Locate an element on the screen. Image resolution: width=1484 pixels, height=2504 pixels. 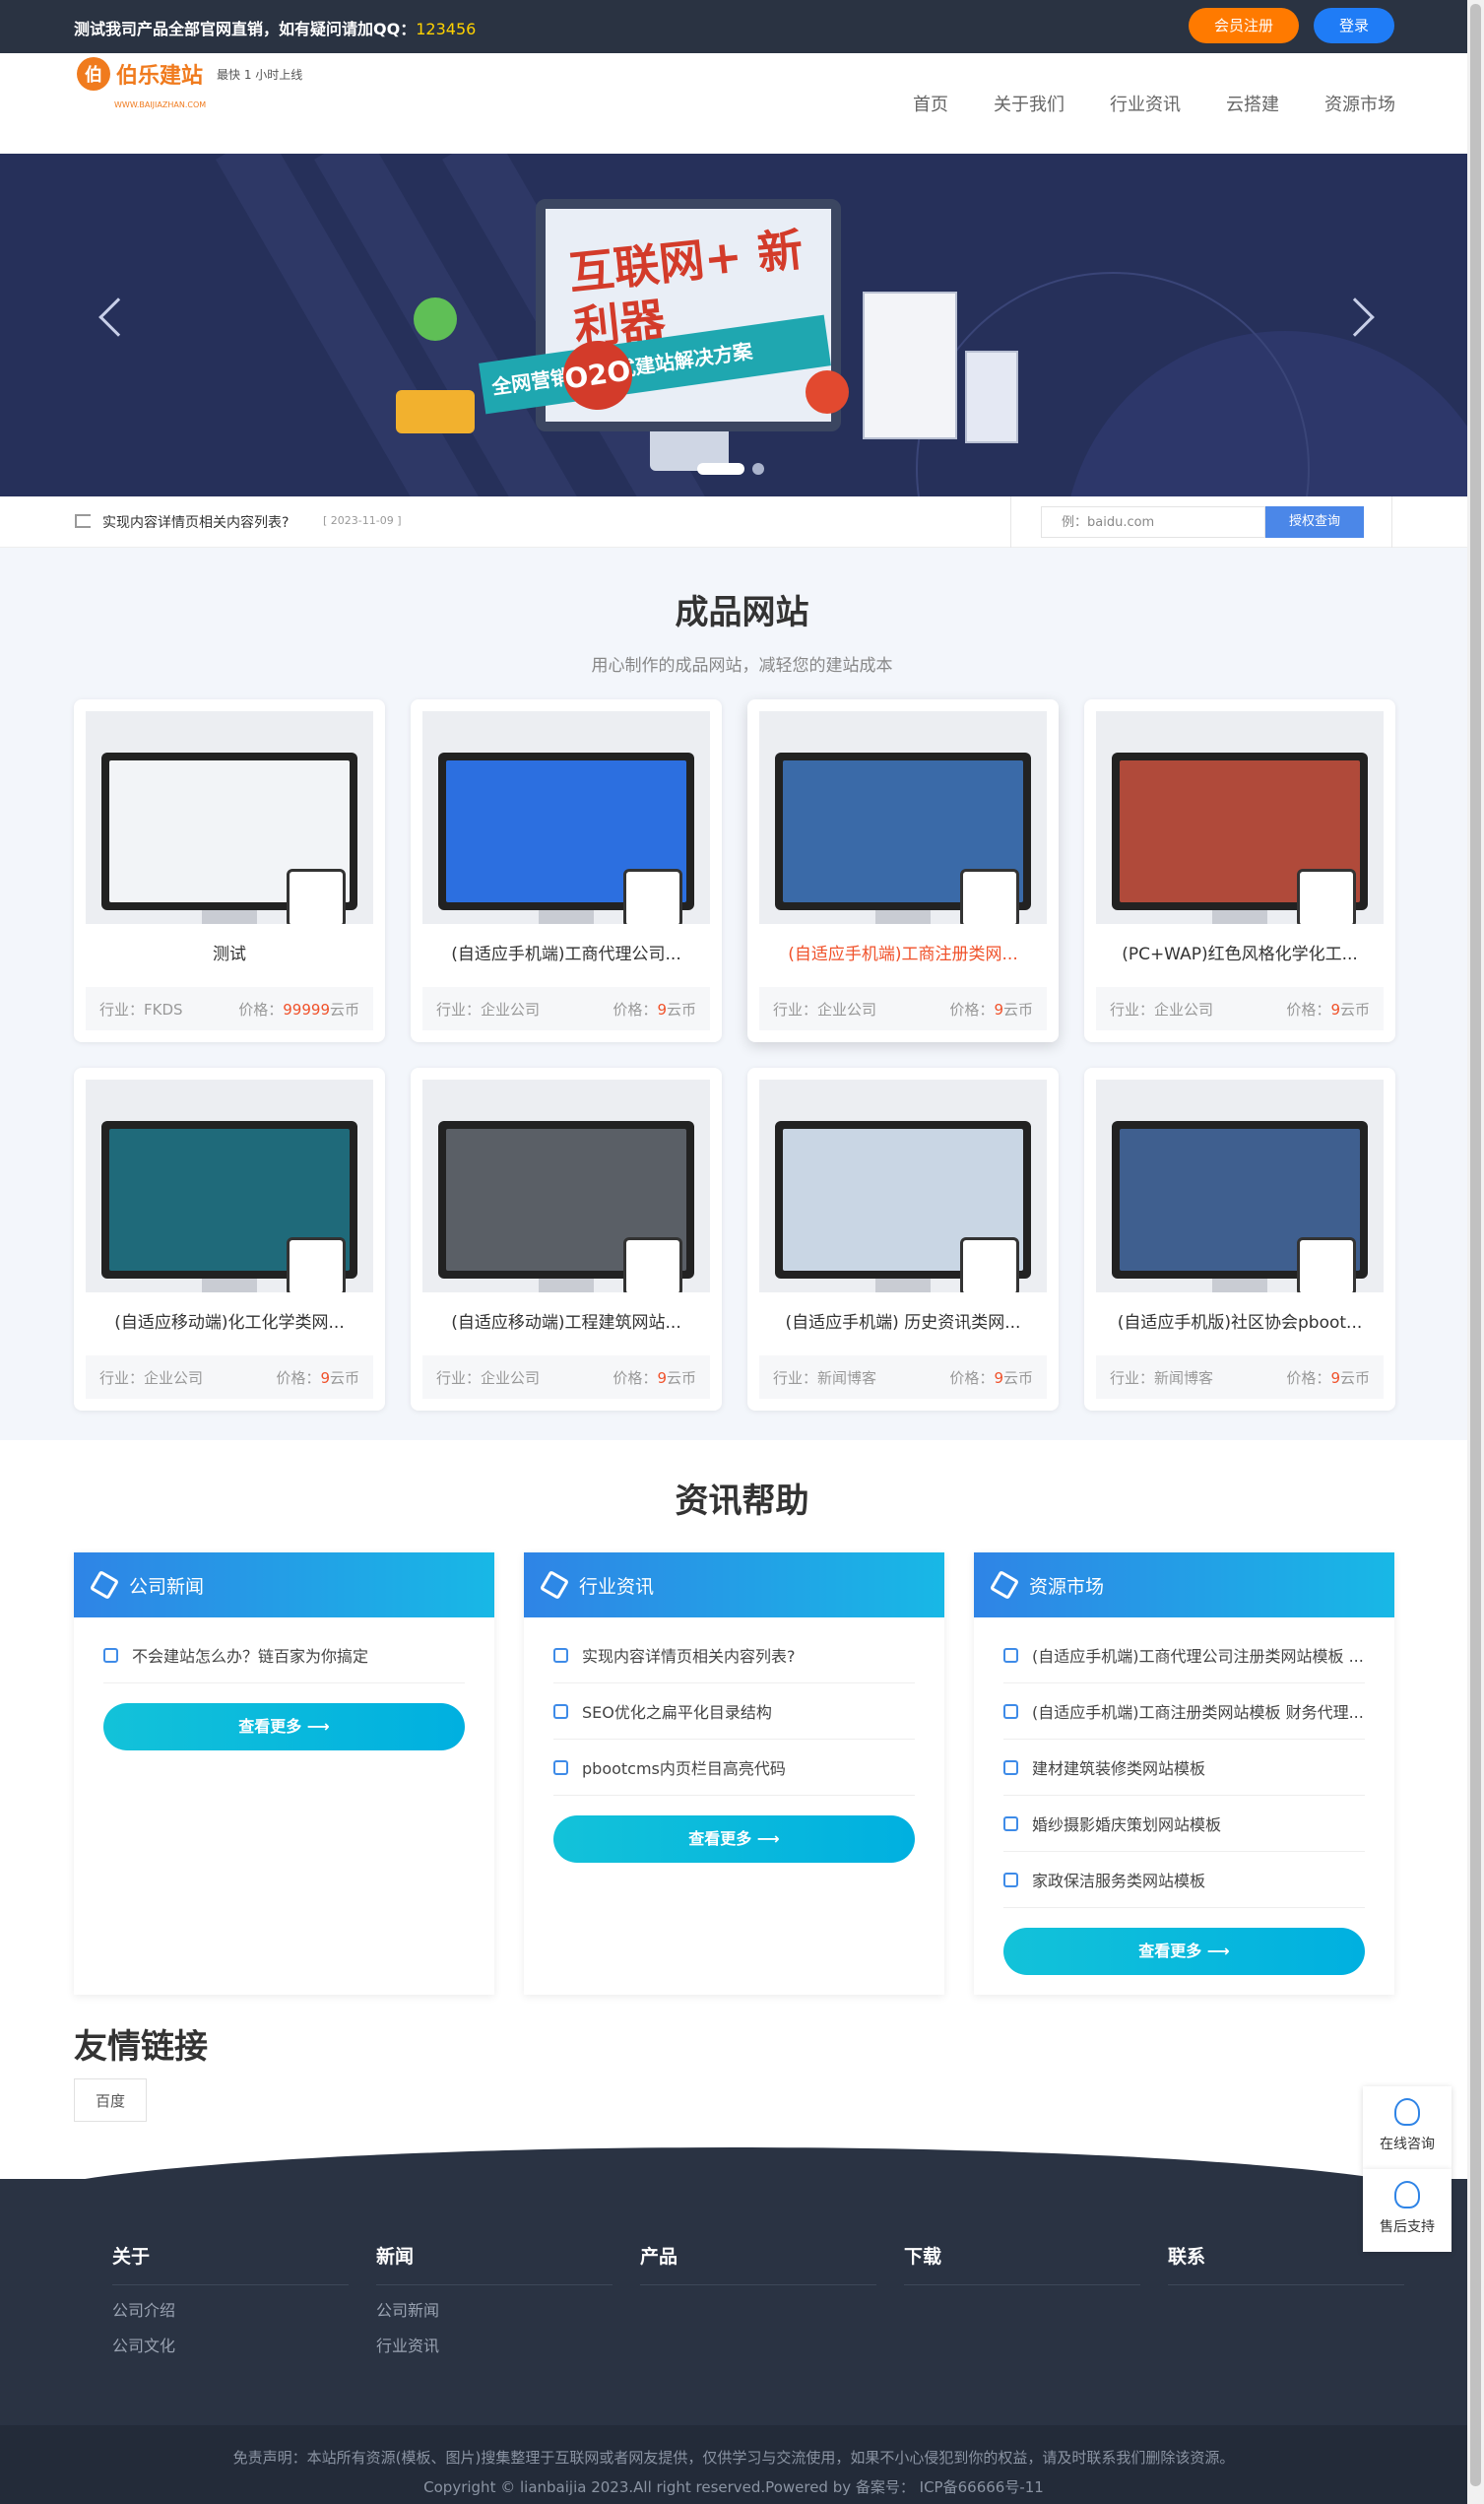
nav-cloud-build: 云搭建 is located at coordinates (1252, 103).